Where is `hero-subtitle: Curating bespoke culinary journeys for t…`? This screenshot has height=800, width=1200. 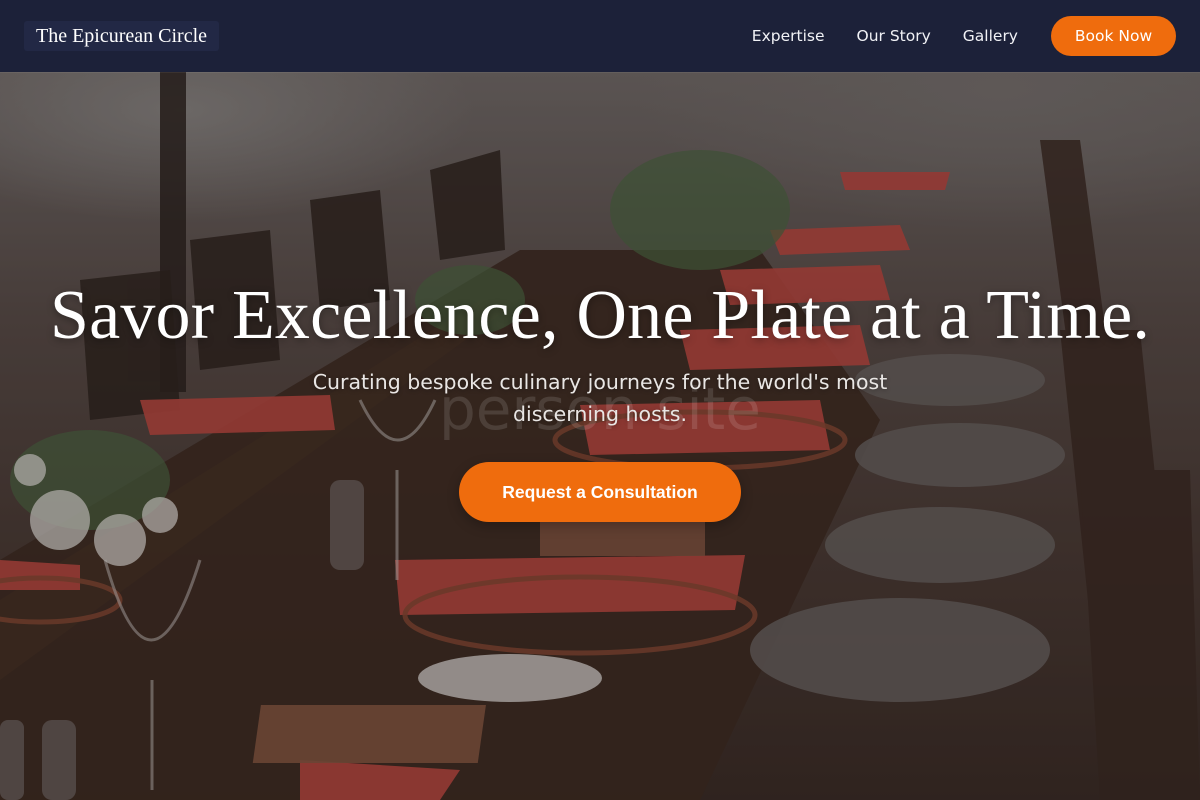
hero-subtitle: Curating bespoke culinary journeys for t… is located at coordinates (600, 398).